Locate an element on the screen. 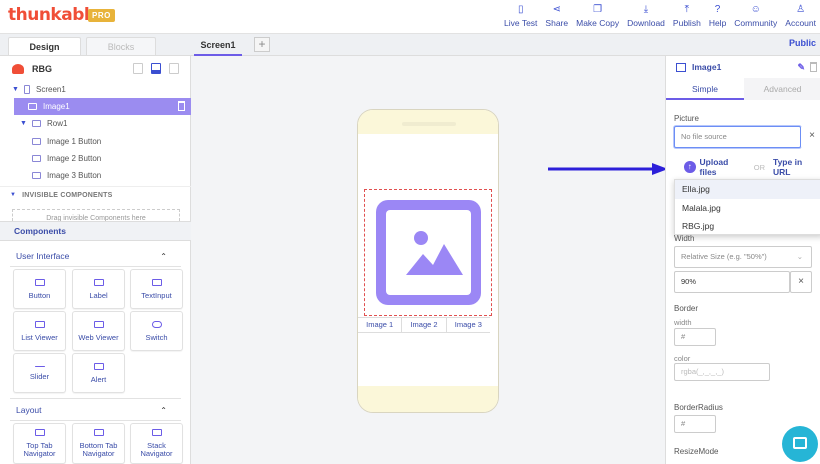  upload-options: ↑ Upload files OR Type in URL is located at coordinates (752, 167).